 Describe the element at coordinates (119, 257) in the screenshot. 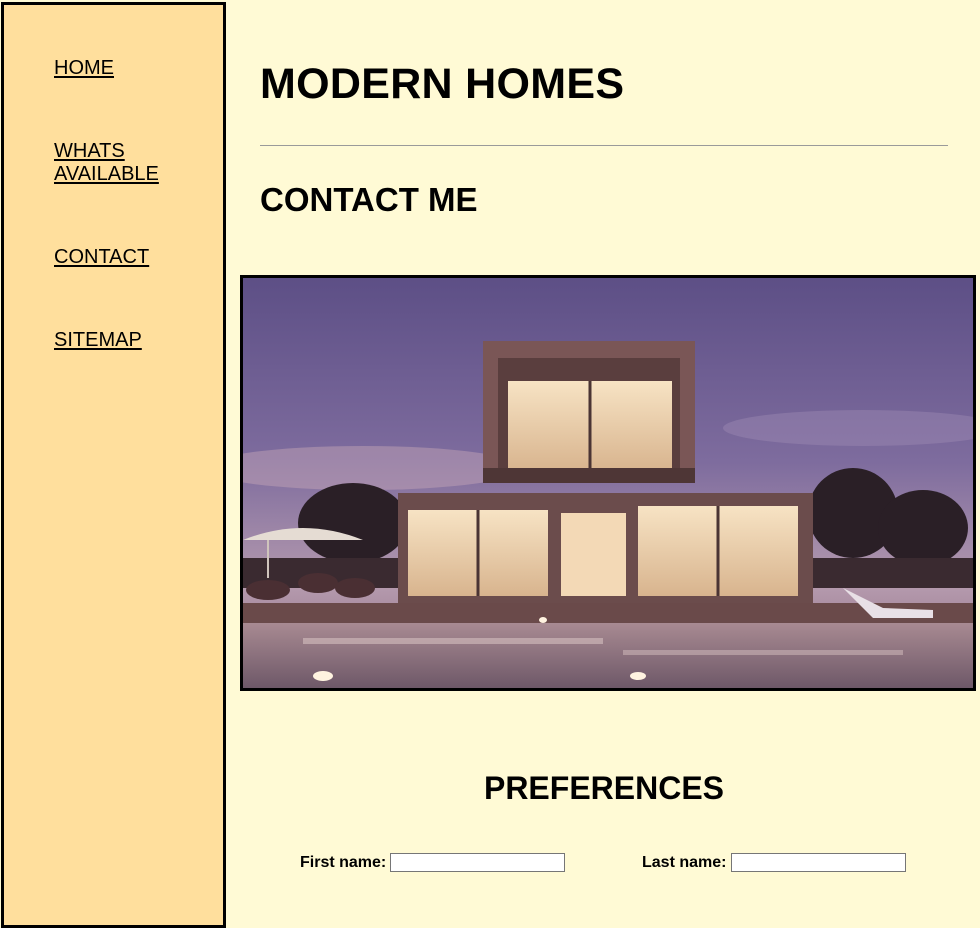

I see `nav-link-contact: CONTACT` at that location.